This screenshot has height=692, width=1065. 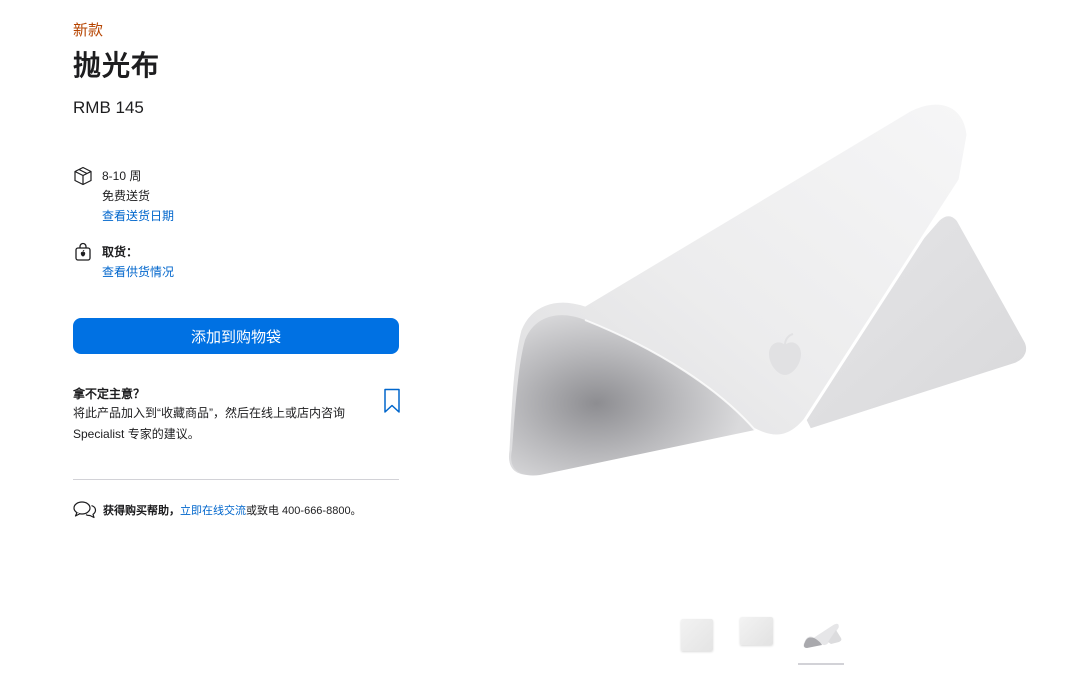 I want to click on delivery-info: 8-10 周 免费送货 查看送货日期, so click(x=123, y=196).